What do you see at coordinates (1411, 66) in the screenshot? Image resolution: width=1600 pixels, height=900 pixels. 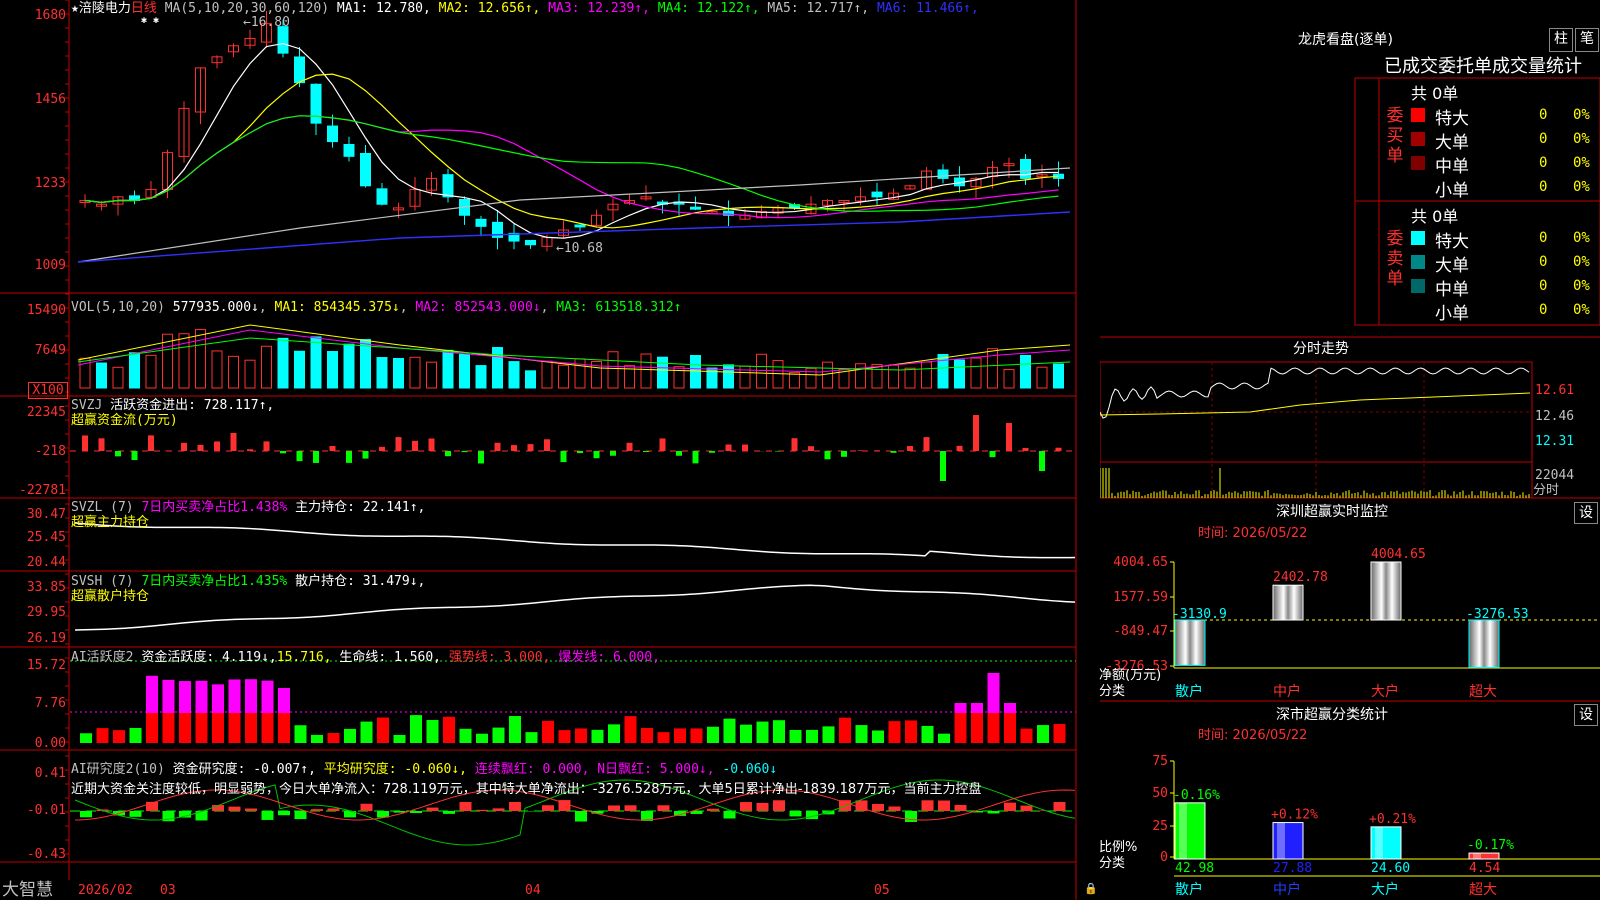 I see `tab-done: 已成交` at bounding box center [1411, 66].